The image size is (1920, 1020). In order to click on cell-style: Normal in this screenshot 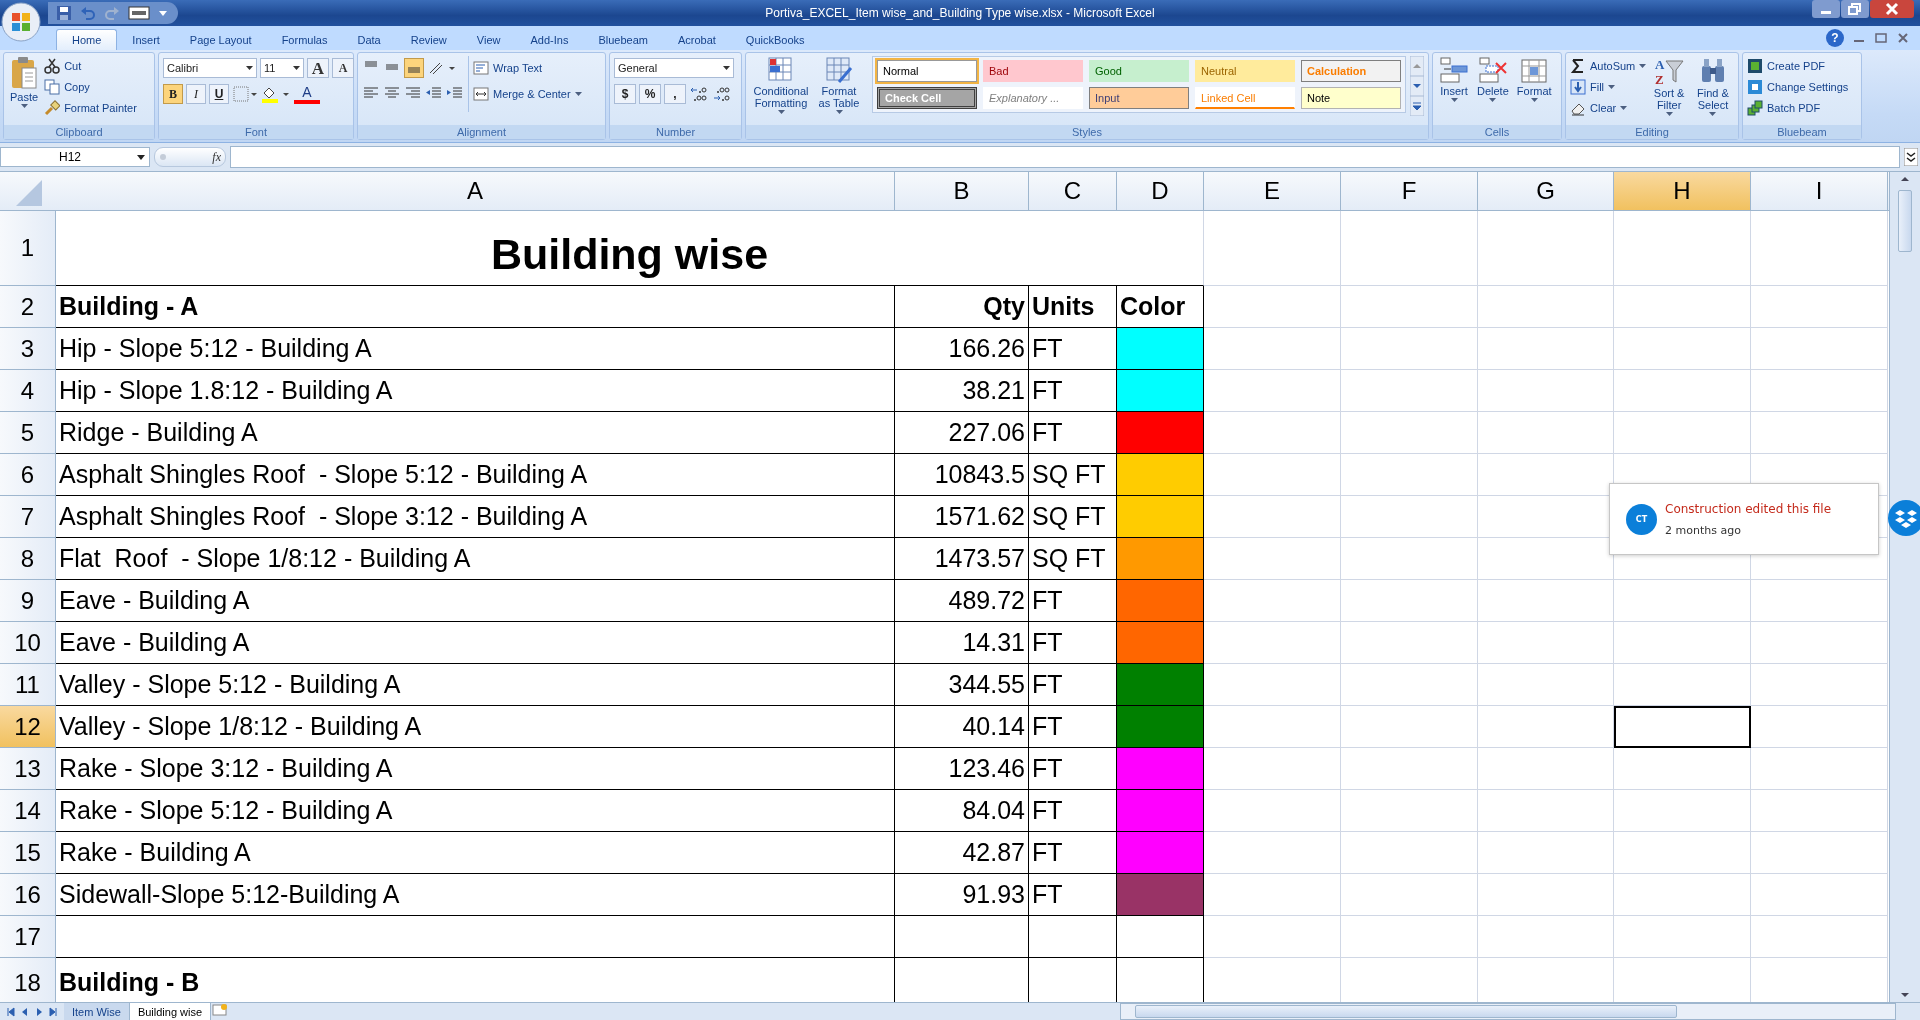, I will do `click(927, 71)`.